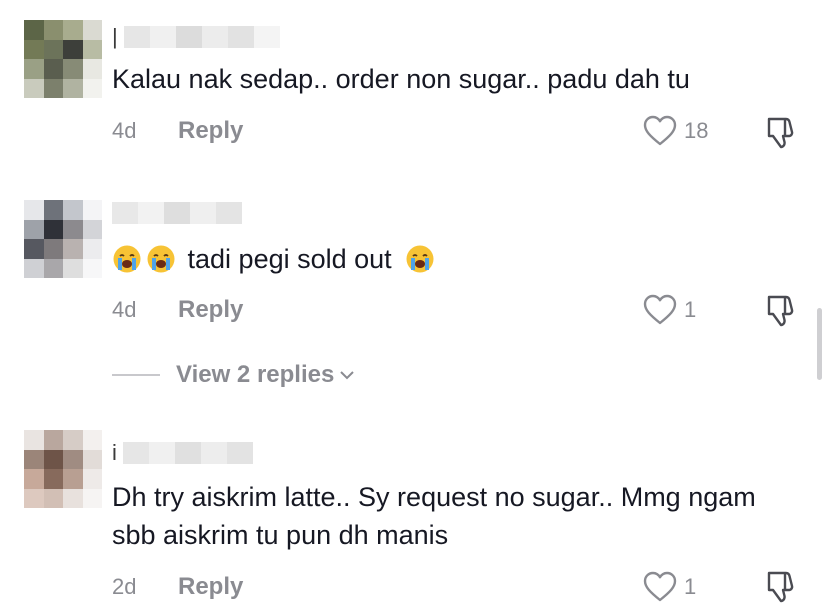 The height and width of the screenshot is (614, 828). I want to click on scrollbar, so click(819, 344).